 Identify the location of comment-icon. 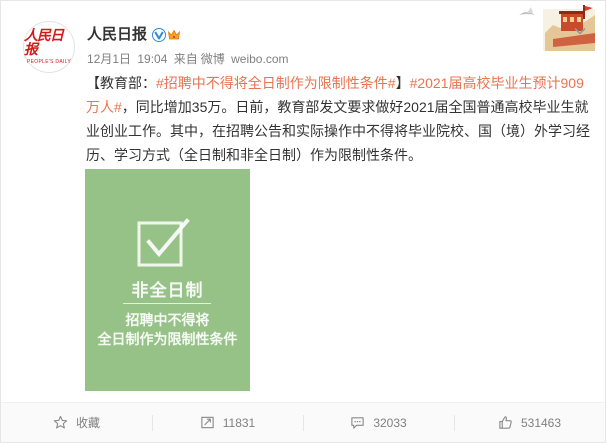
(357, 423).